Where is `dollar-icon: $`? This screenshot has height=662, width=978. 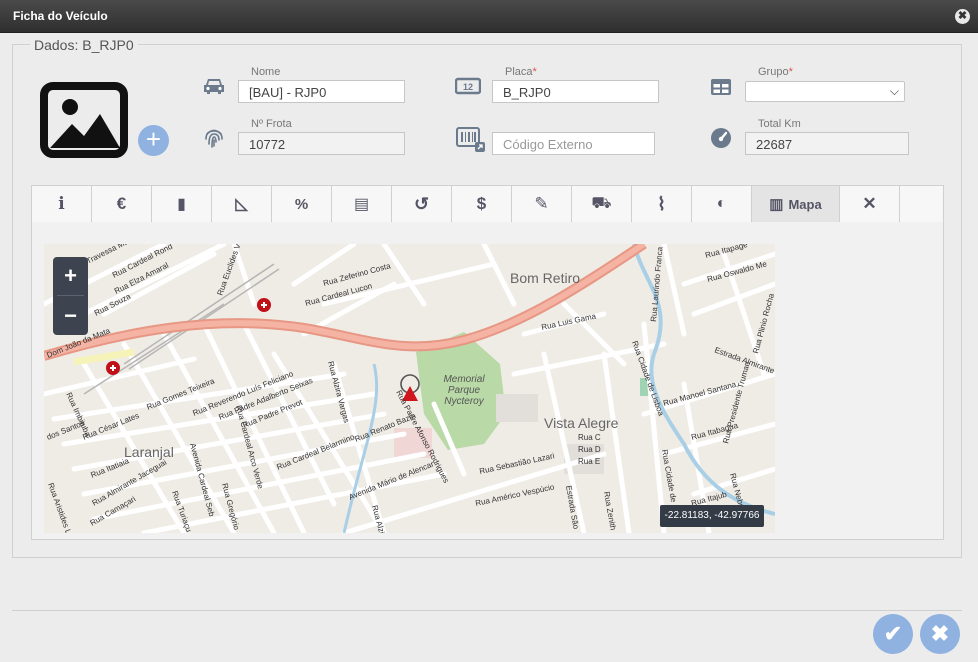
dollar-icon: $ is located at coordinates (481, 203).